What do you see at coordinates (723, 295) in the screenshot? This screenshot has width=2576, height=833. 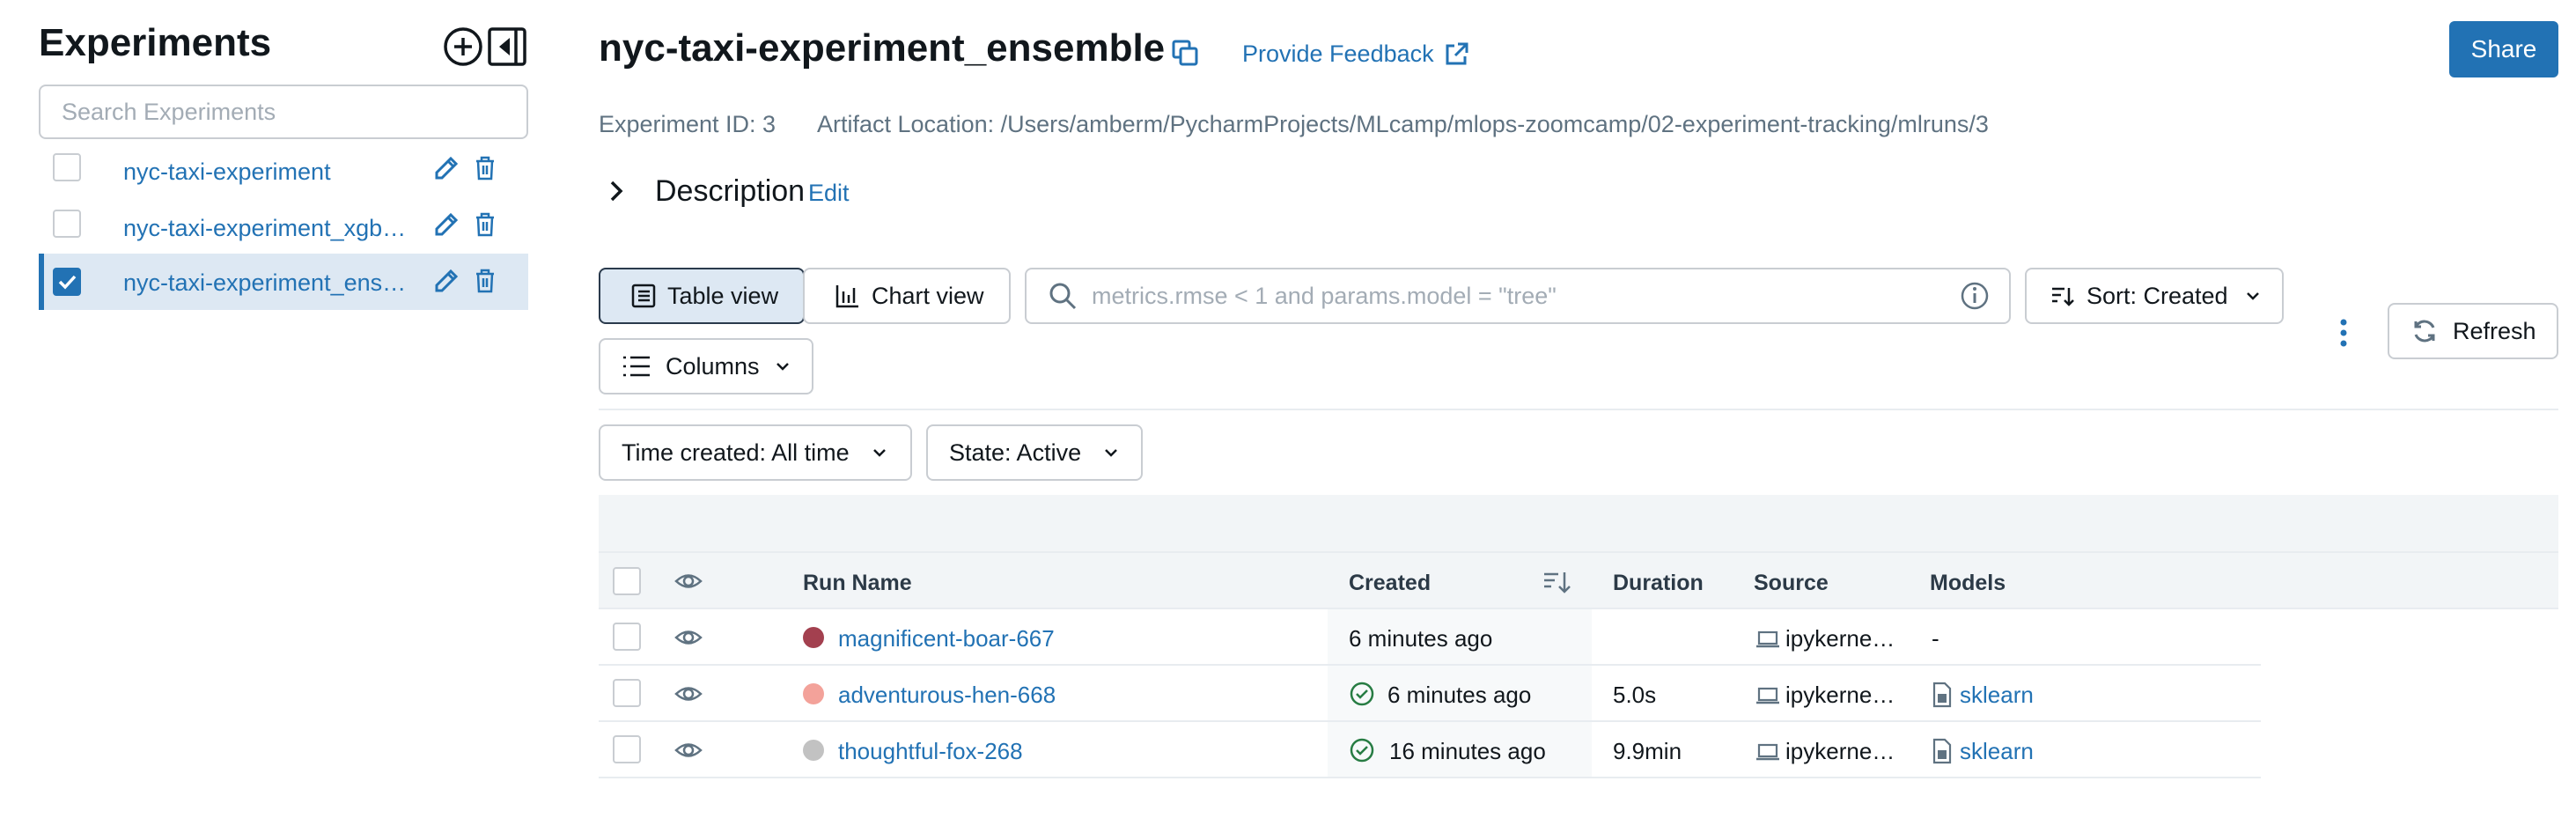 I see `table-view-label: Table view` at bounding box center [723, 295].